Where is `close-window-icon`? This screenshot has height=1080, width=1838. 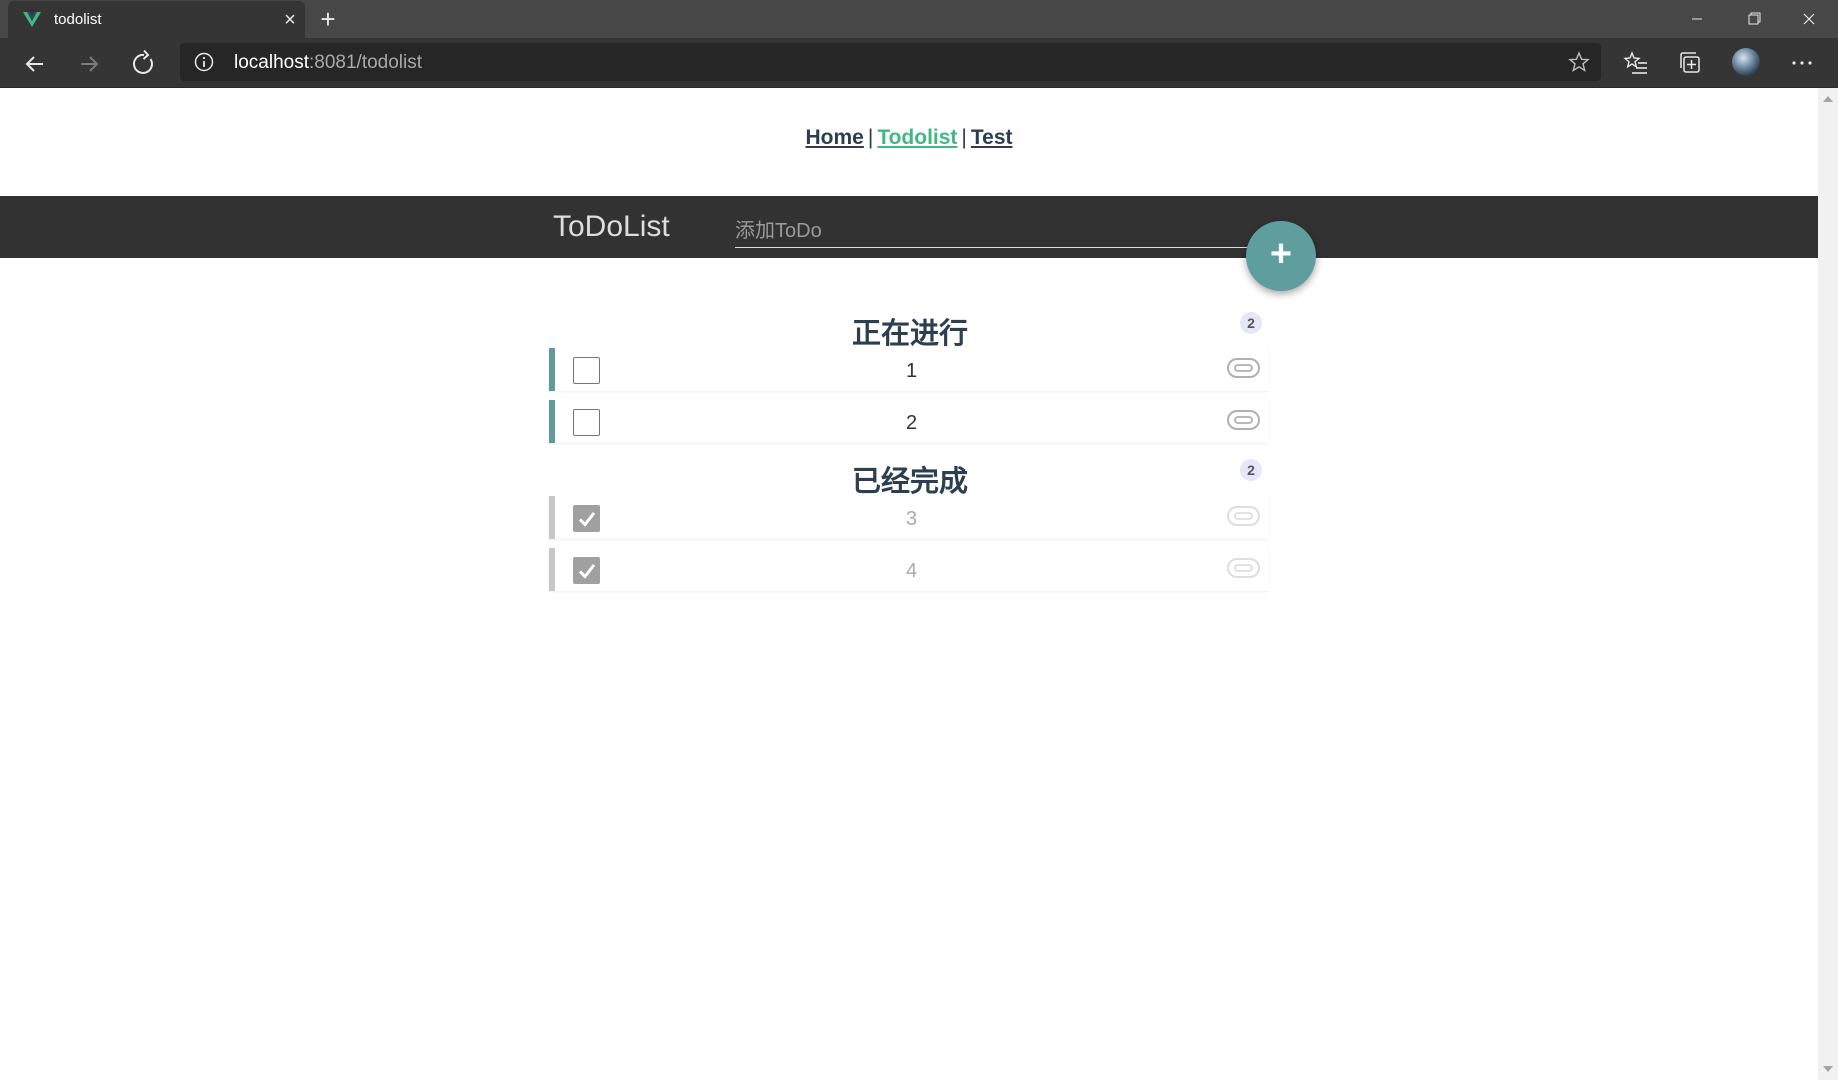 close-window-icon is located at coordinates (1809, 19).